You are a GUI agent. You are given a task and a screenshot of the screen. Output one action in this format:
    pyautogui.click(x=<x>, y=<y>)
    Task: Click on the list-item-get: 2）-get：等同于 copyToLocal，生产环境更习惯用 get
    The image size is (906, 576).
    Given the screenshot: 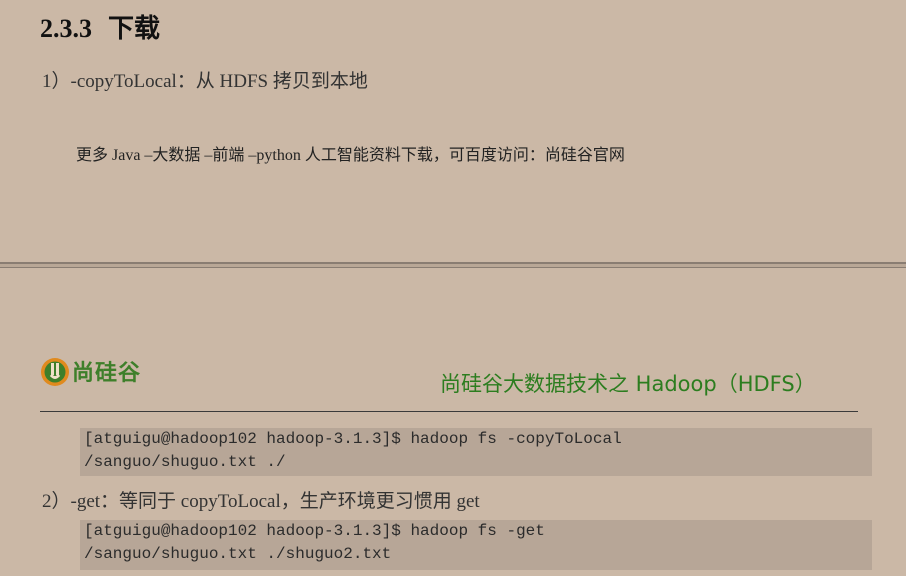 What is the action you would take?
    pyautogui.click(x=261, y=501)
    